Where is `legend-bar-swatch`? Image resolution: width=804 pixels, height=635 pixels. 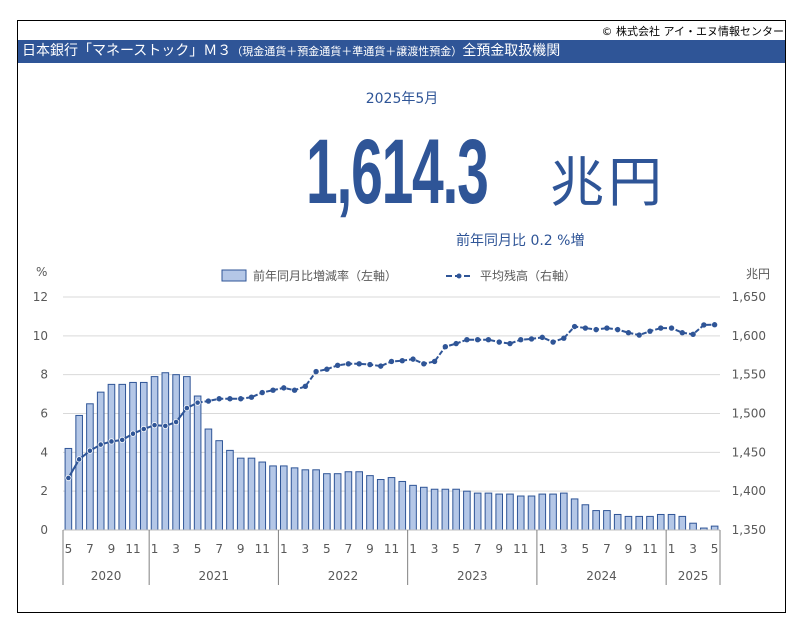 legend-bar-swatch is located at coordinates (234, 275).